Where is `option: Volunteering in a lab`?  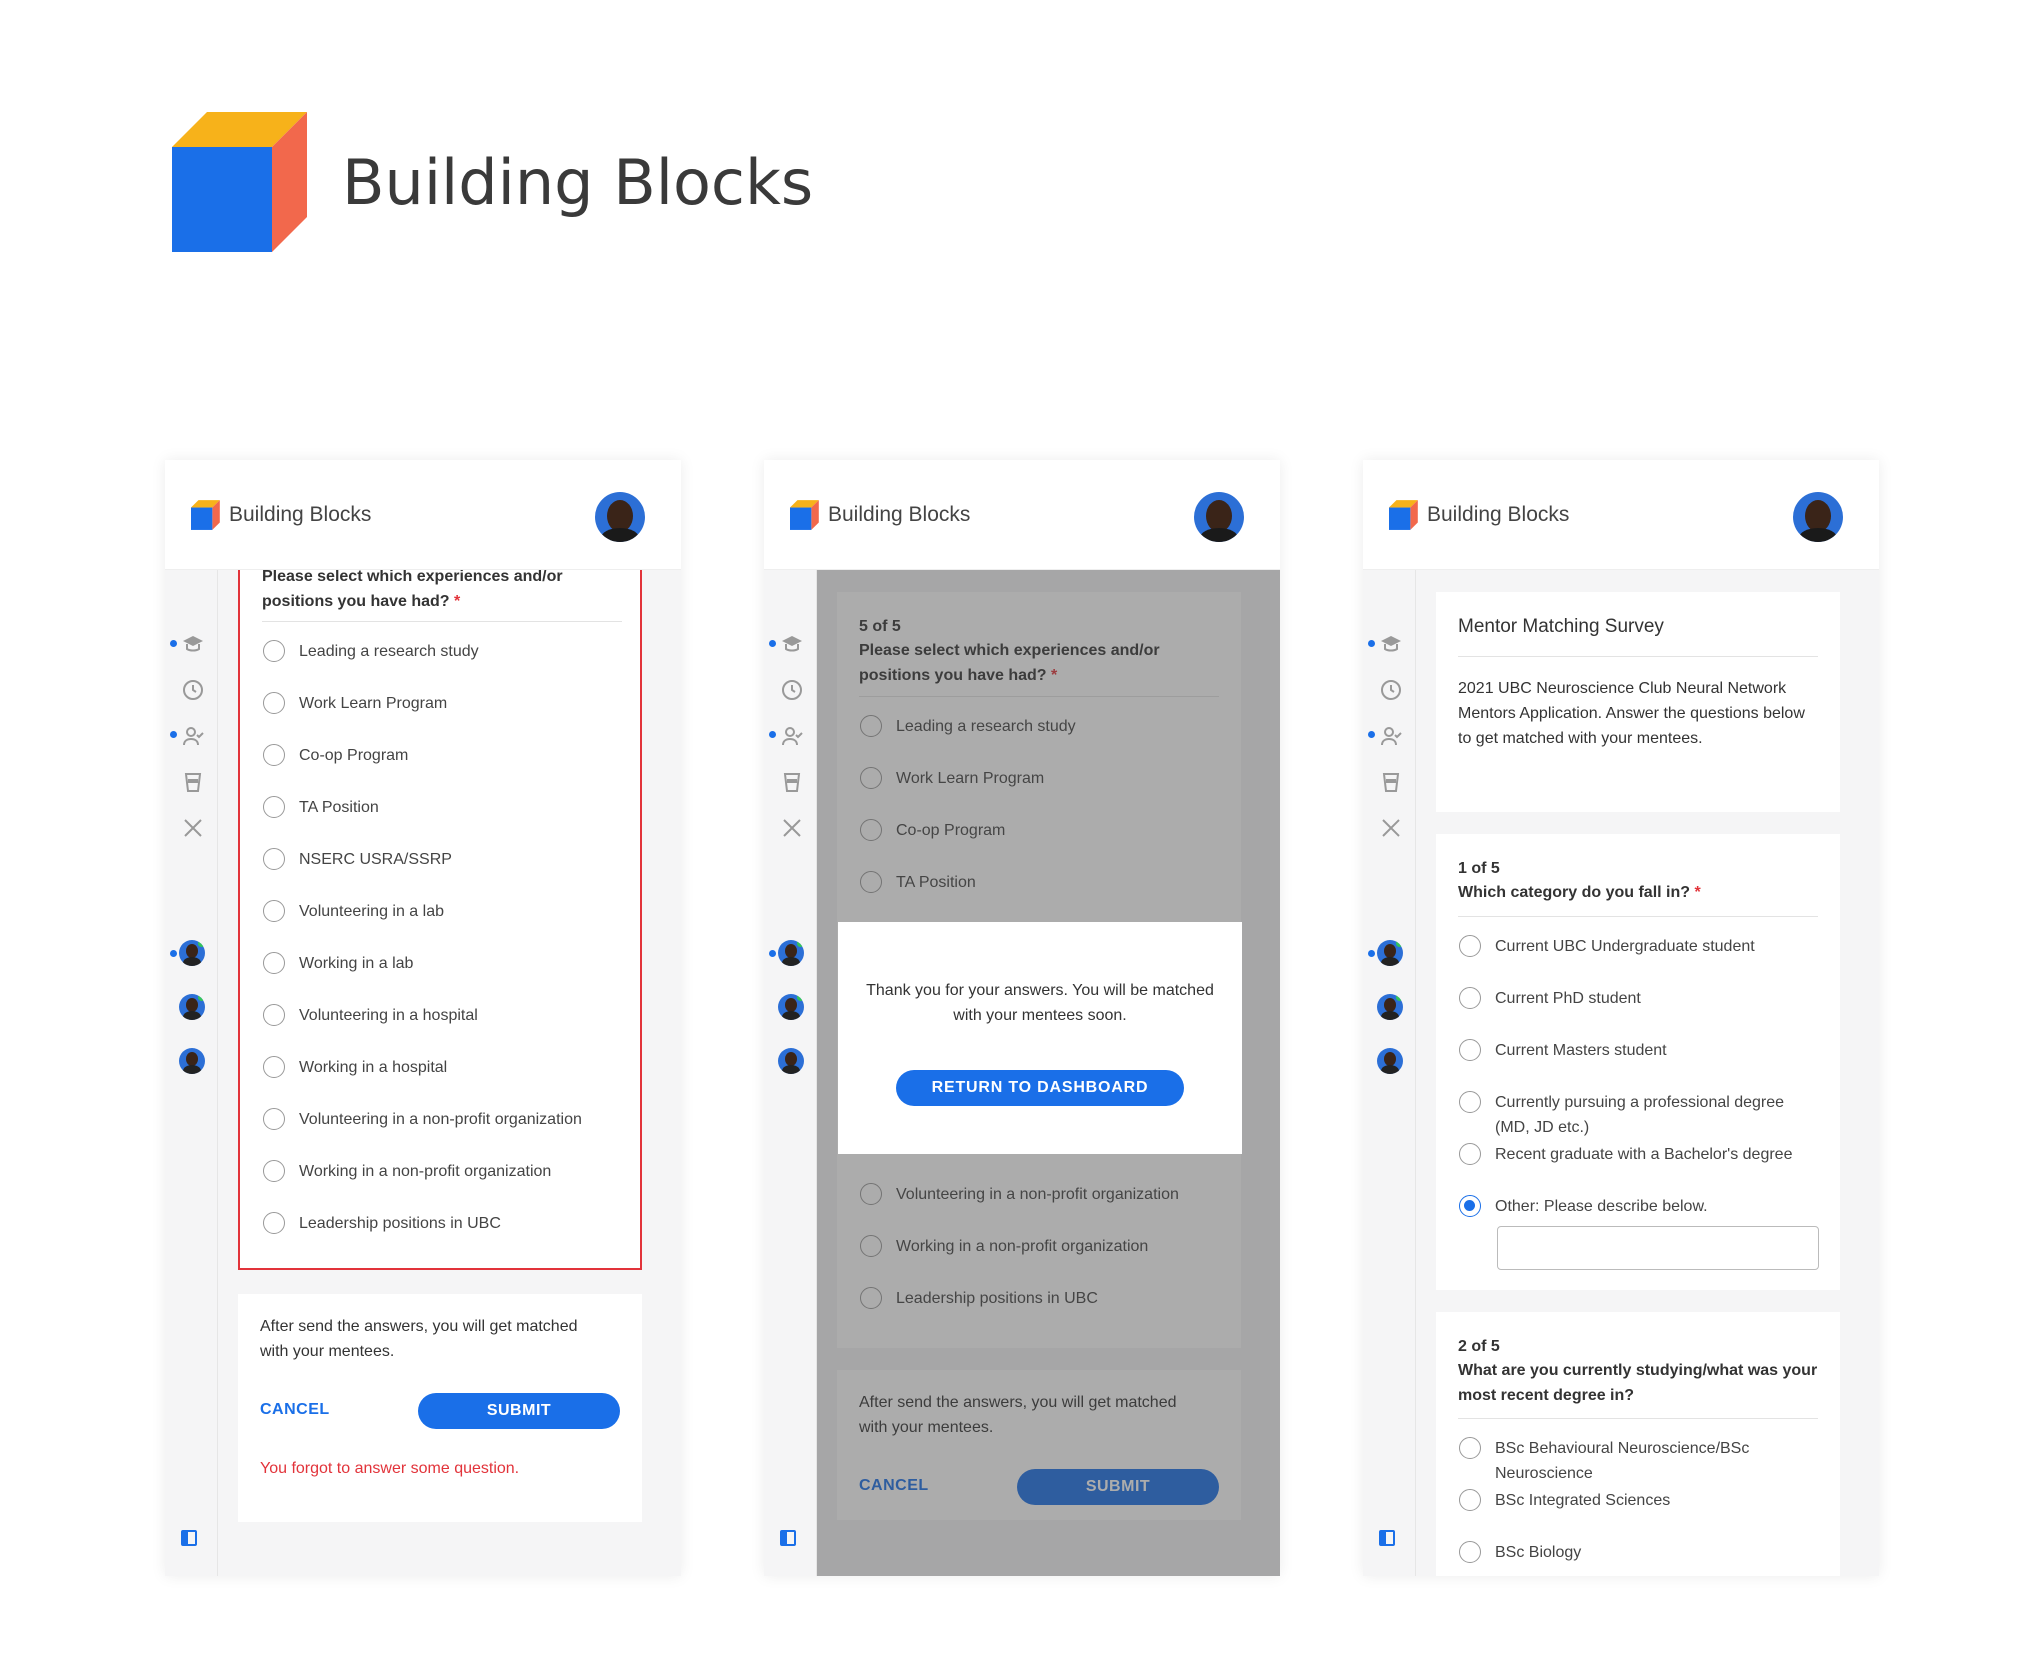 option: Volunteering in a lab is located at coordinates (431, 911).